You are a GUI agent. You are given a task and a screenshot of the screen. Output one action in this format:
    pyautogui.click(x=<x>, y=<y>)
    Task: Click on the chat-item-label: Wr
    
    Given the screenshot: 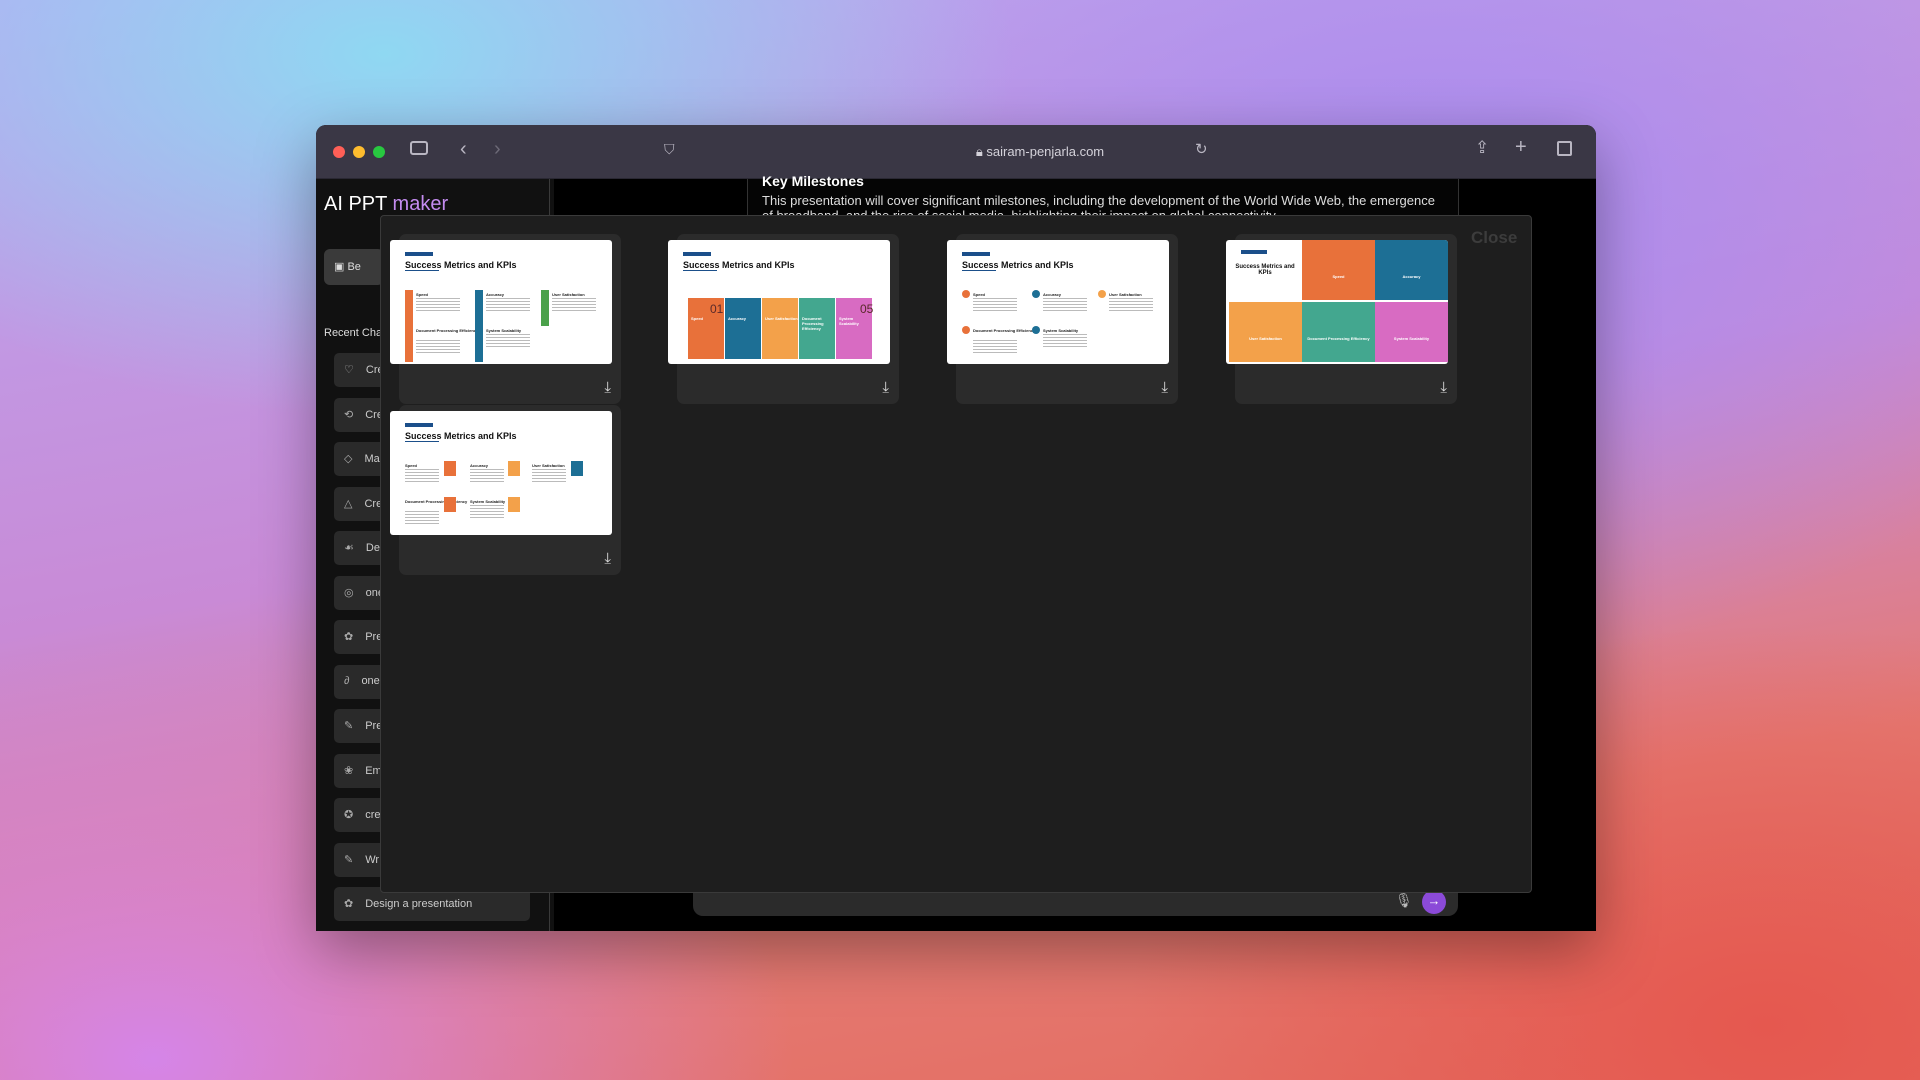 What is the action you would take?
    pyautogui.click(x=372, y=859)
    